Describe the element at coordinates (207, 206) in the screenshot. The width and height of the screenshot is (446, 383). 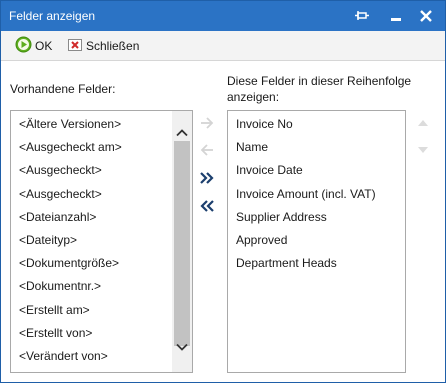
I see `remove-all-icon` at that location.